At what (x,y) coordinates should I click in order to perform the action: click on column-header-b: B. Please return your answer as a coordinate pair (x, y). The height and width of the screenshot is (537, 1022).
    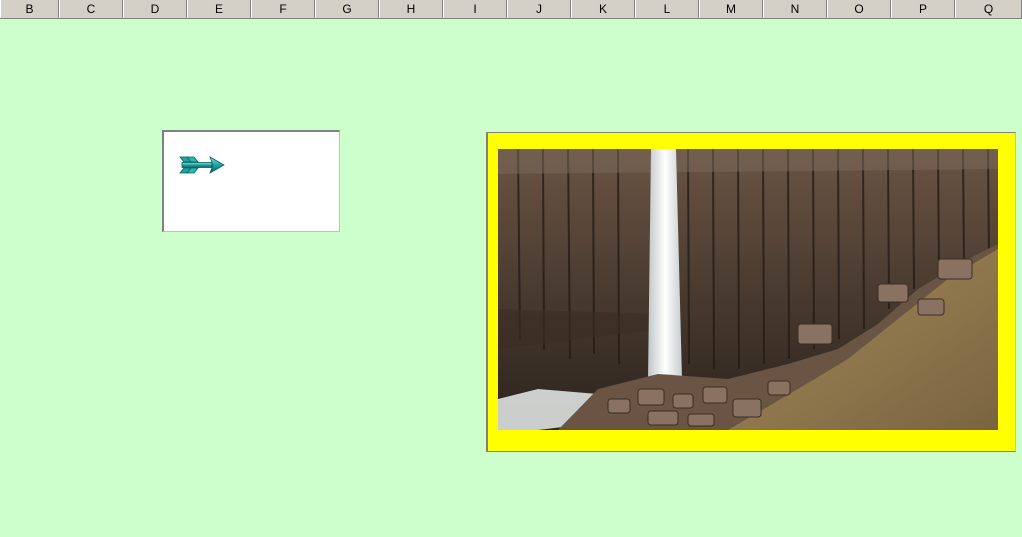
    Looking at the image, I should click on (29, 9).